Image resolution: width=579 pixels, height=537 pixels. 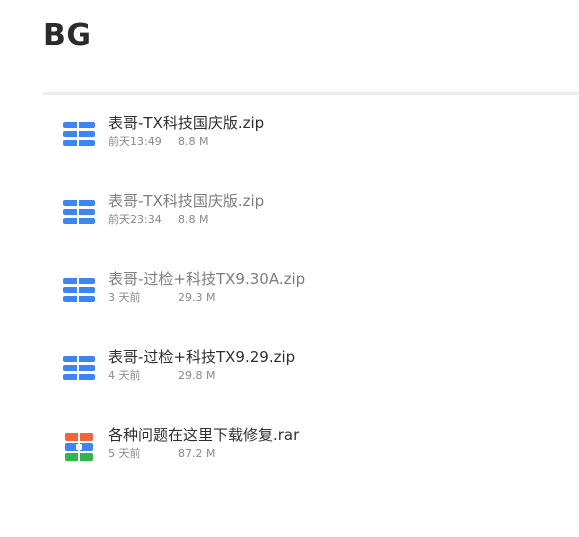 What do you see at coordinates (201, 357) in the screenshot?
I see `file-name: 表哥-过检+科技TX9.29.zip` at bounding box center [201, 357].